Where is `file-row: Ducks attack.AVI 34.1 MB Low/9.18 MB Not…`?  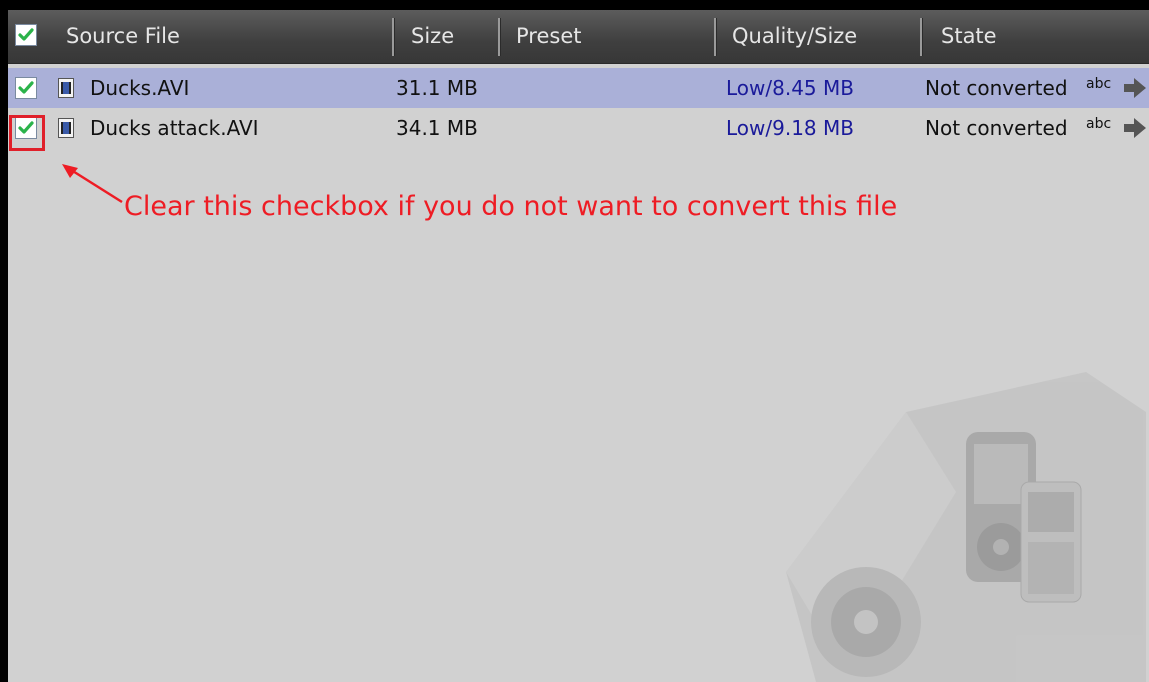 file-row: Ducks attack.AVI 34.1 MB Low/9.18 MB Not… is located at coordinates (578, 128).